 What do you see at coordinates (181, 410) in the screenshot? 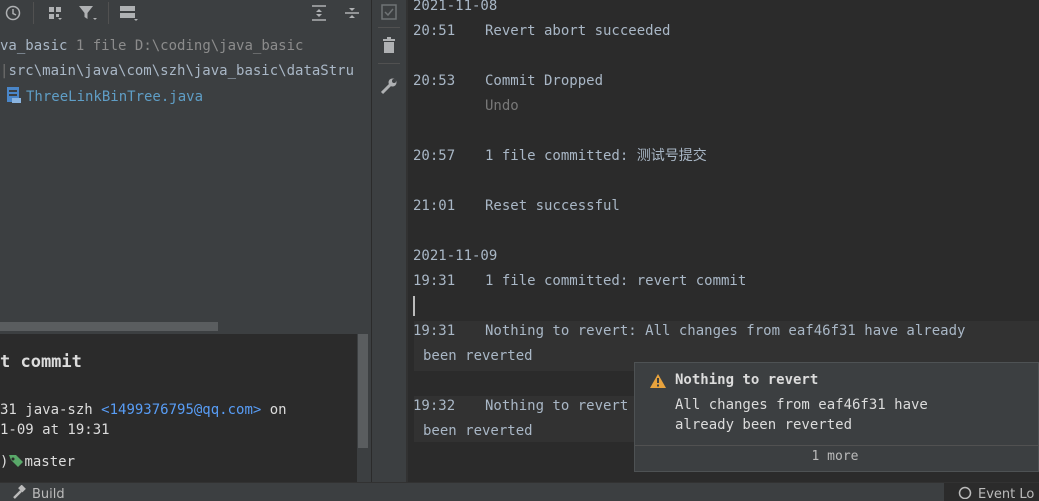
I see `commit-email: <1499376795@qq.com>` at bounding box center [181, 410].